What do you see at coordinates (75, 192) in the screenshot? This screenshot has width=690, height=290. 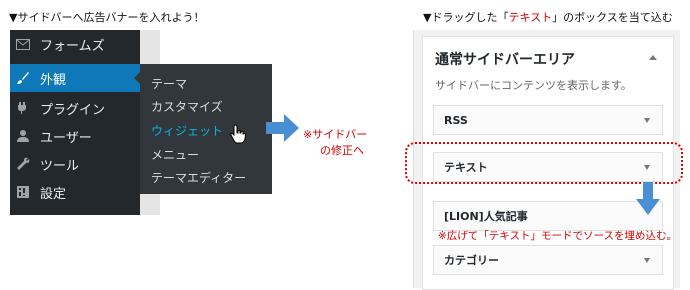 I see `menu-item-settings: 設定` at bounding box center [75, 192].